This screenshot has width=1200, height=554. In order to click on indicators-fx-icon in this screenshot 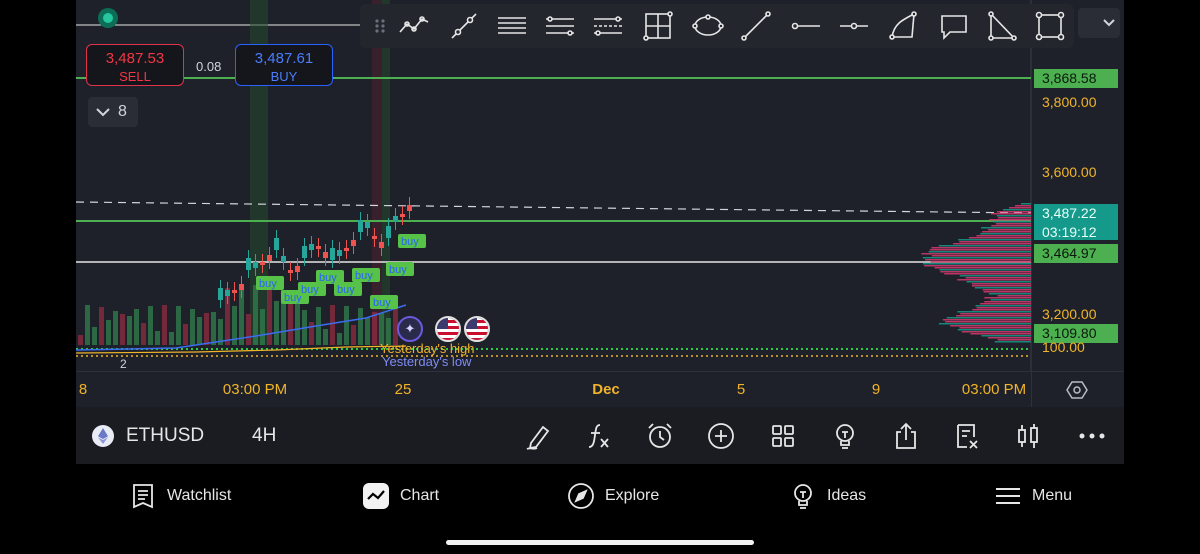, I will do `click(599, 436)`.